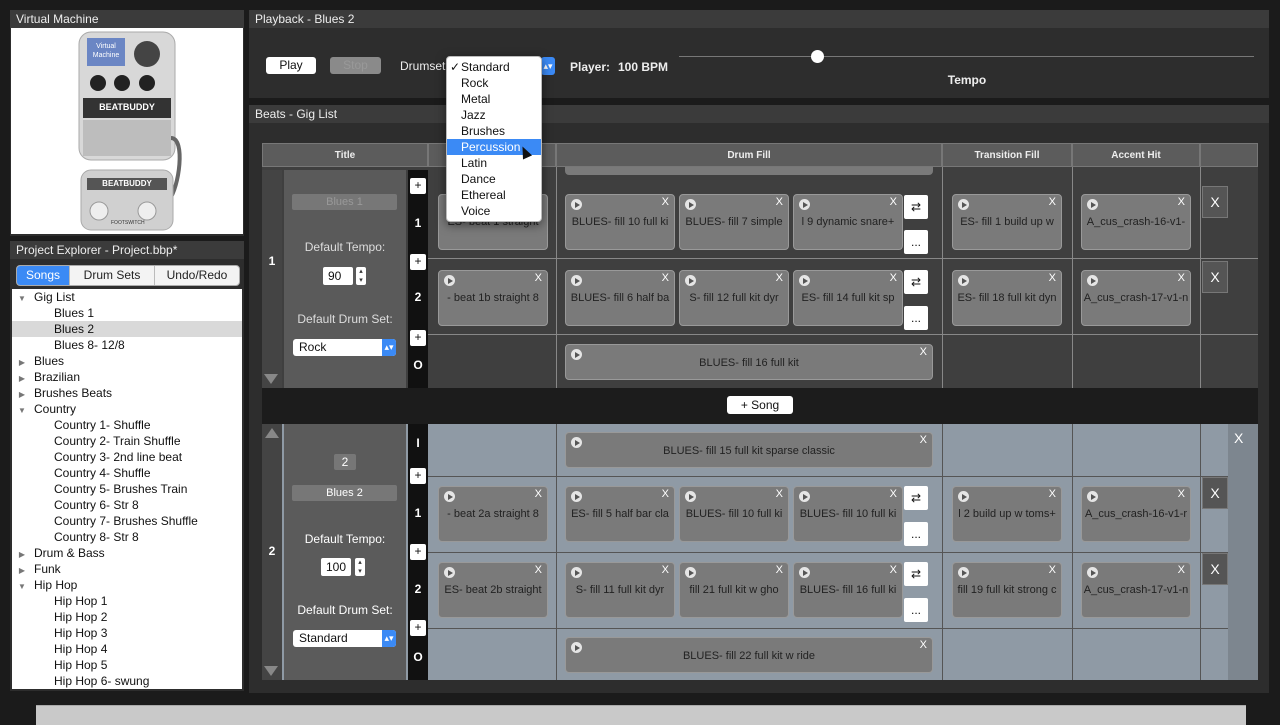 Image resolution: width=1280 pixels, height=725 pixels. I want to click on song-2-part-1-transition-tile: Xl 2 build up w toms+, so click(1007, 514).